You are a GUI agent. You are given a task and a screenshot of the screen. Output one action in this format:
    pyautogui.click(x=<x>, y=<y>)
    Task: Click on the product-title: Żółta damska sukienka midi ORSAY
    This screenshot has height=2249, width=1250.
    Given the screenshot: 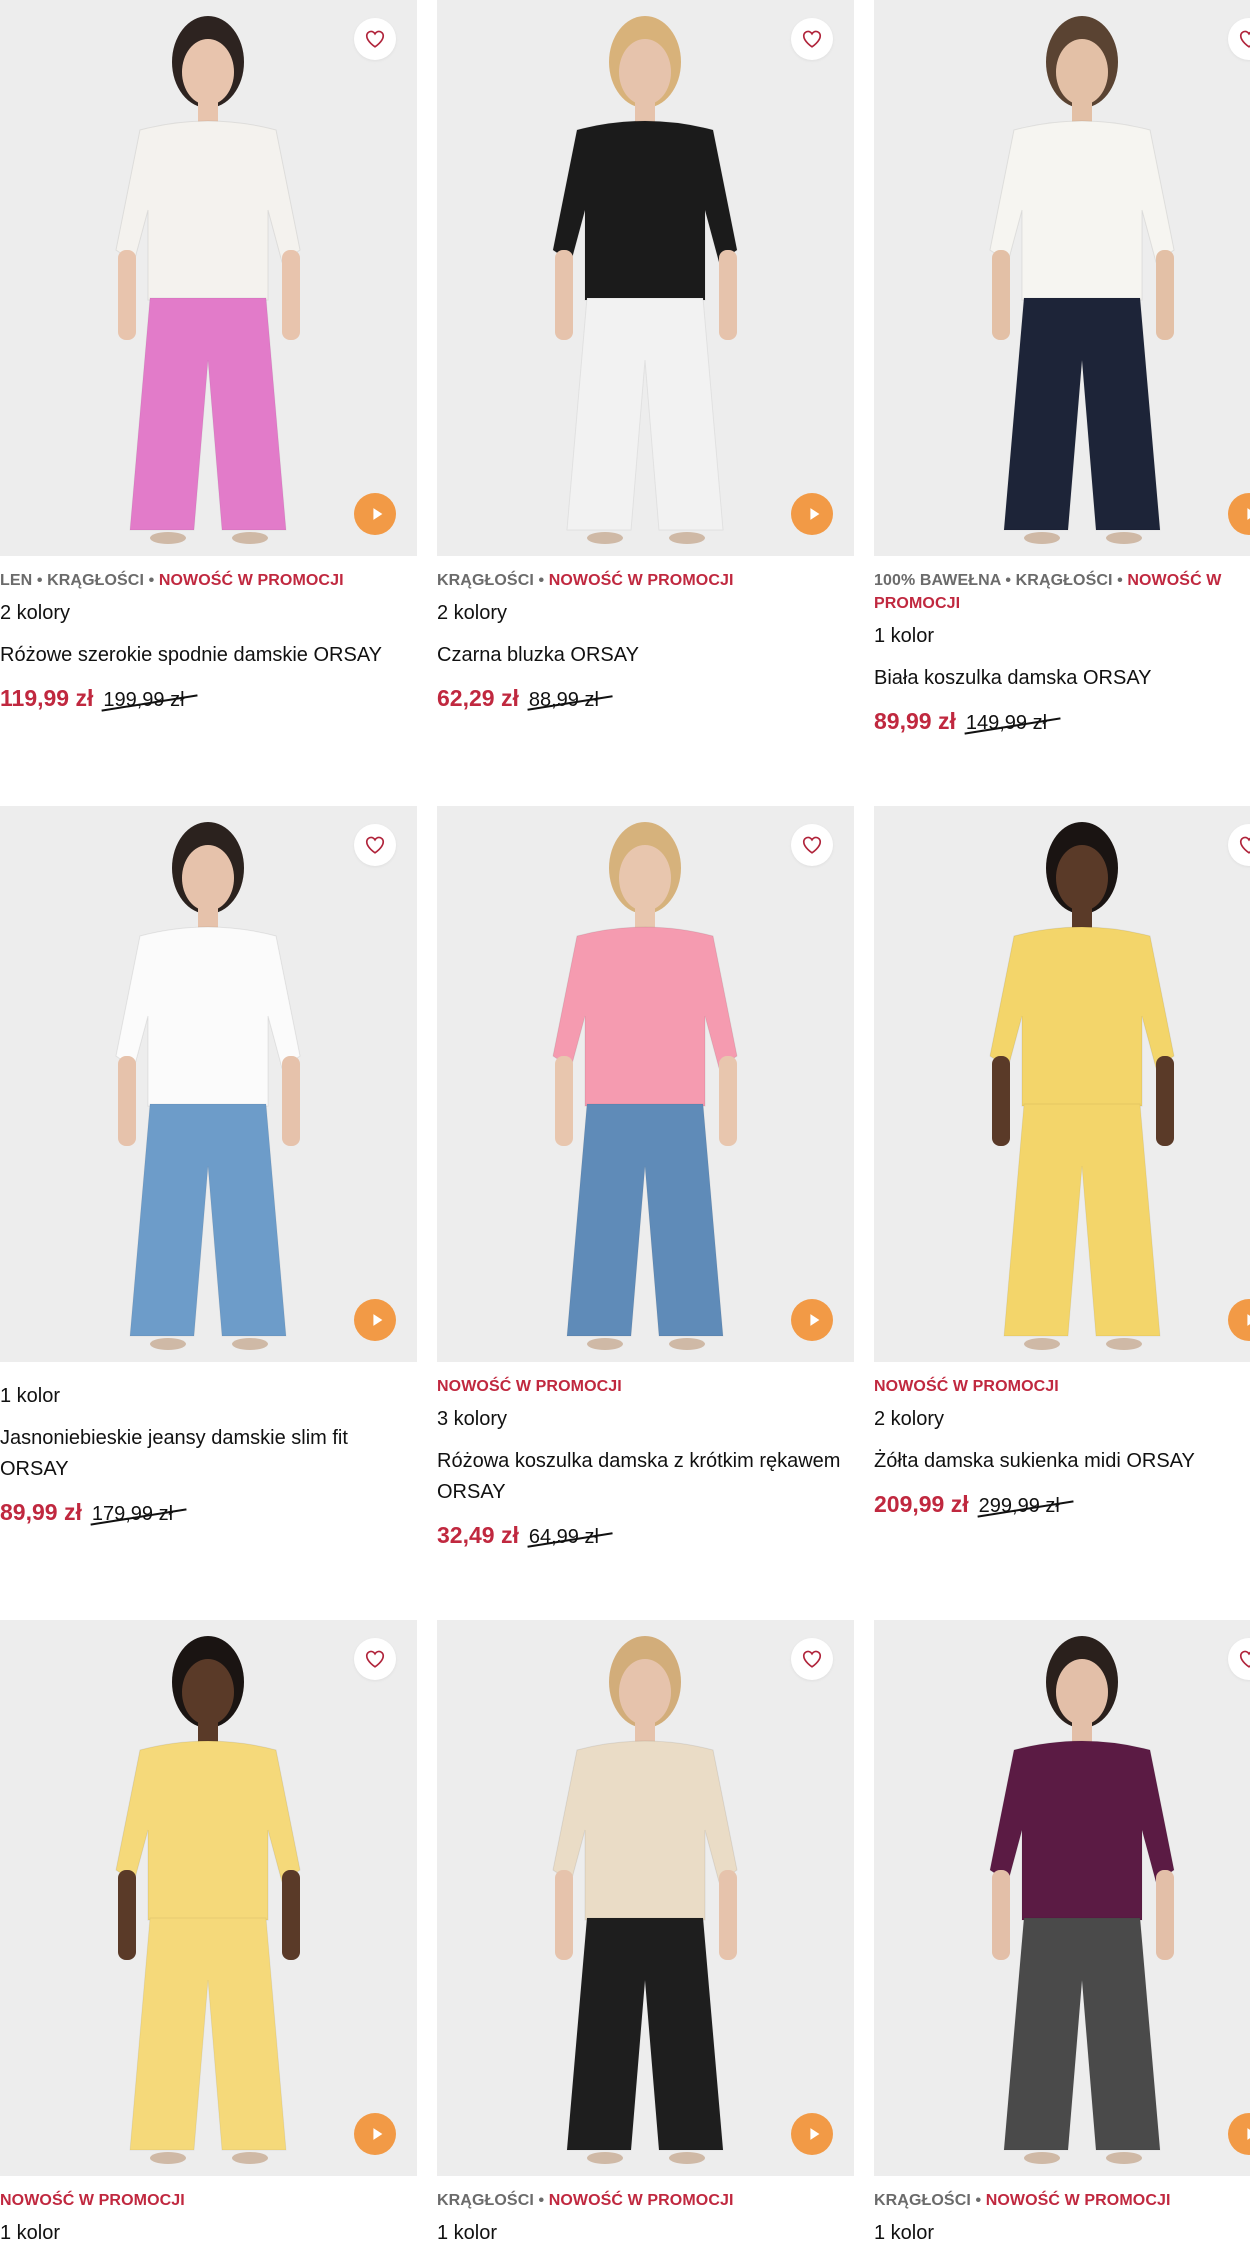 What is the action you would take?
    pyautogui.click(x=1062, y=1461)
    